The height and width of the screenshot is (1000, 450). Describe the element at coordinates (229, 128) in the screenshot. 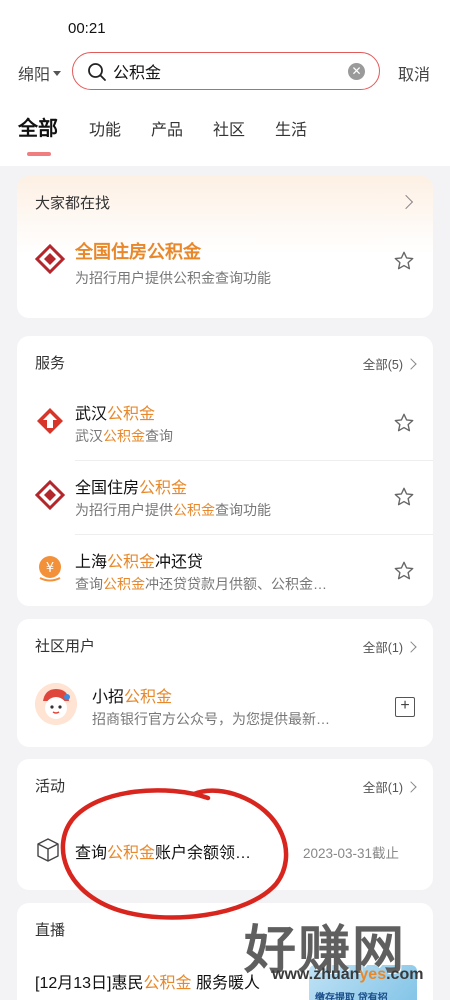

I see `tab-community: 社区` at that location.